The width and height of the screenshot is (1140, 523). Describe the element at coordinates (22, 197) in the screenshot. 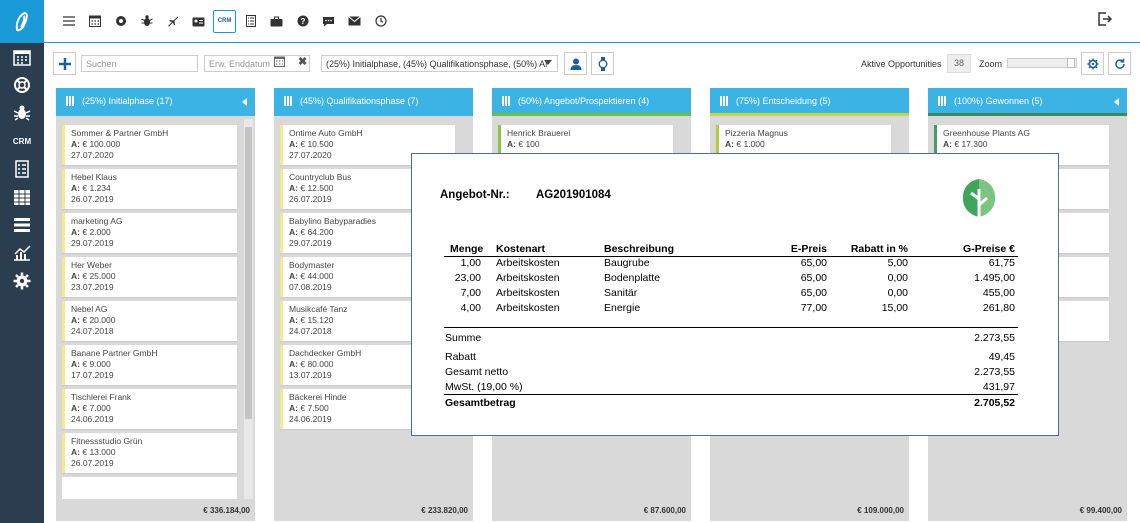

I see `spreadsheet-icon` at that location.